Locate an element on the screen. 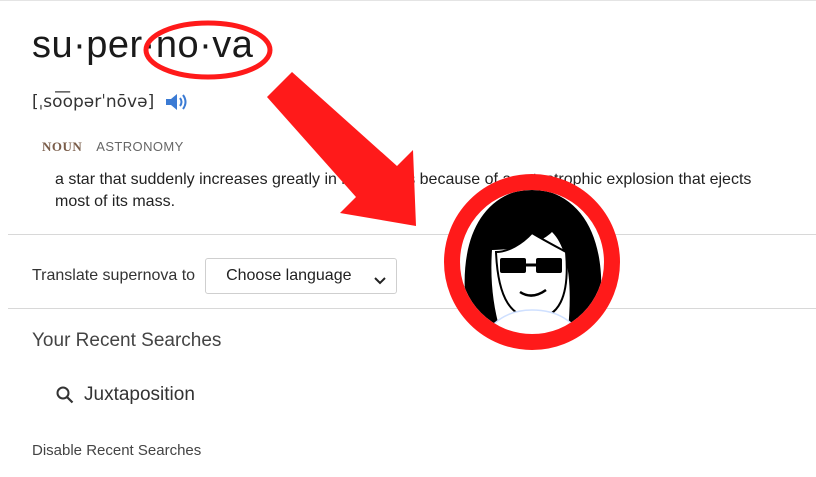  recent-searches-heading: Your Recent Searches is located at coordinates (127, 340).